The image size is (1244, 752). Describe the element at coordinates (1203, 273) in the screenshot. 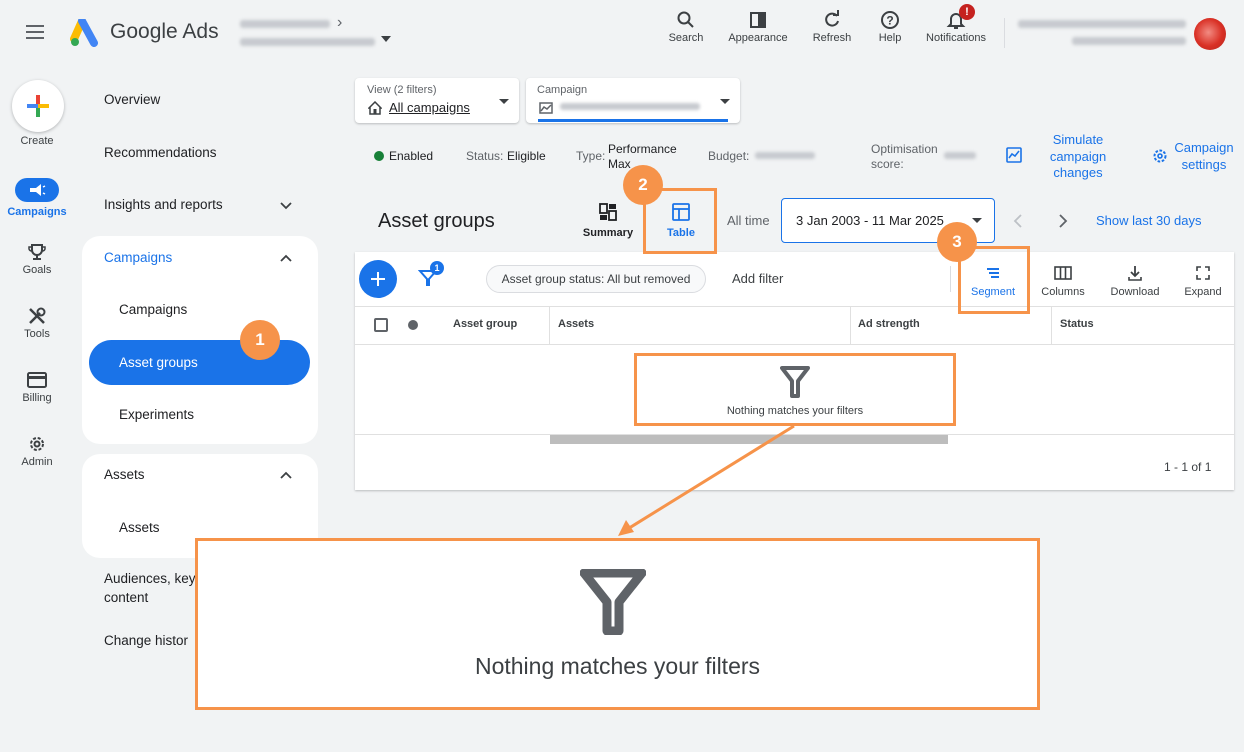

I see `expand-icon` at that location.